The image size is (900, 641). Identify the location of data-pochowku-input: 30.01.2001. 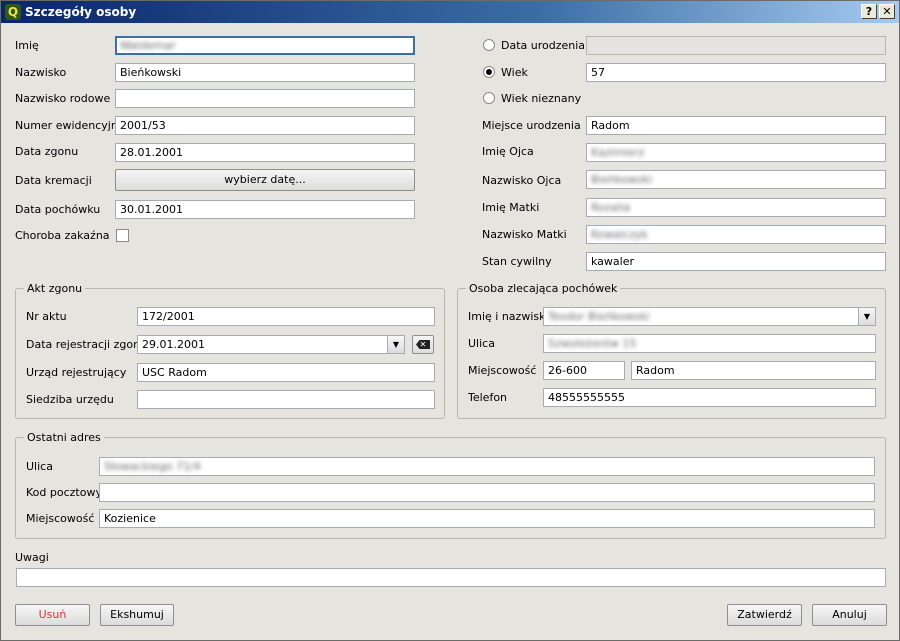
(265, 209).